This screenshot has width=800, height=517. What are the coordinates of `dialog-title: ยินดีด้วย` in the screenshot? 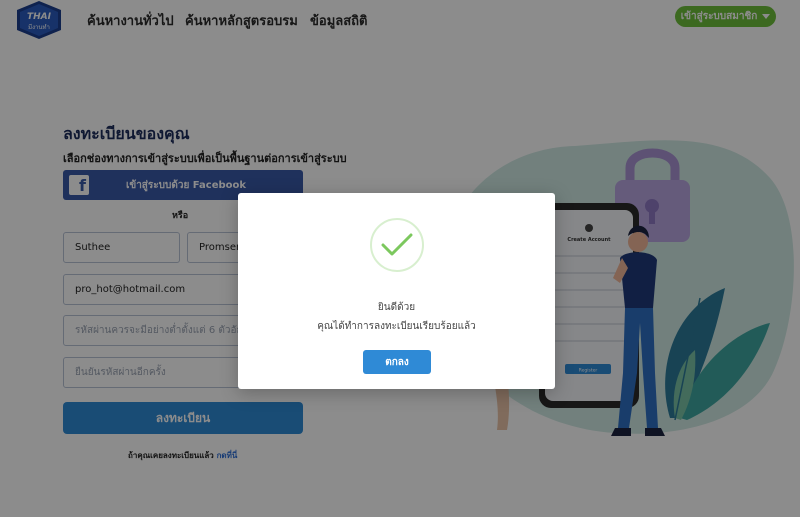 It's located at (396, 307).